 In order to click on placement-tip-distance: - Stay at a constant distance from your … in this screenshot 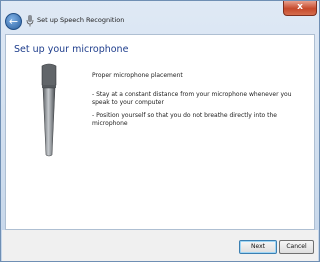, I will do `click(192, 98)`.